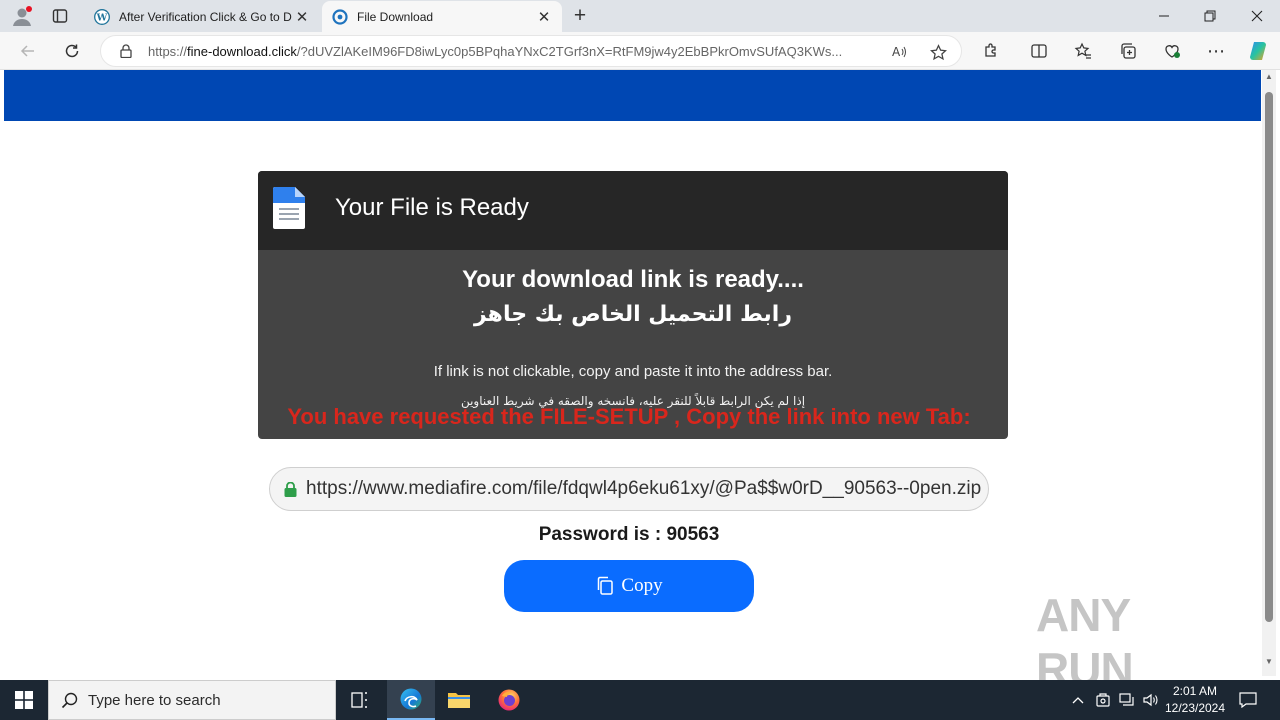 This screenshot has width=1280, height=720. What do you see at coordinates (395, 16) in the screenshot?
I see `tab-title: File Download` at bounding box center [395, 16].